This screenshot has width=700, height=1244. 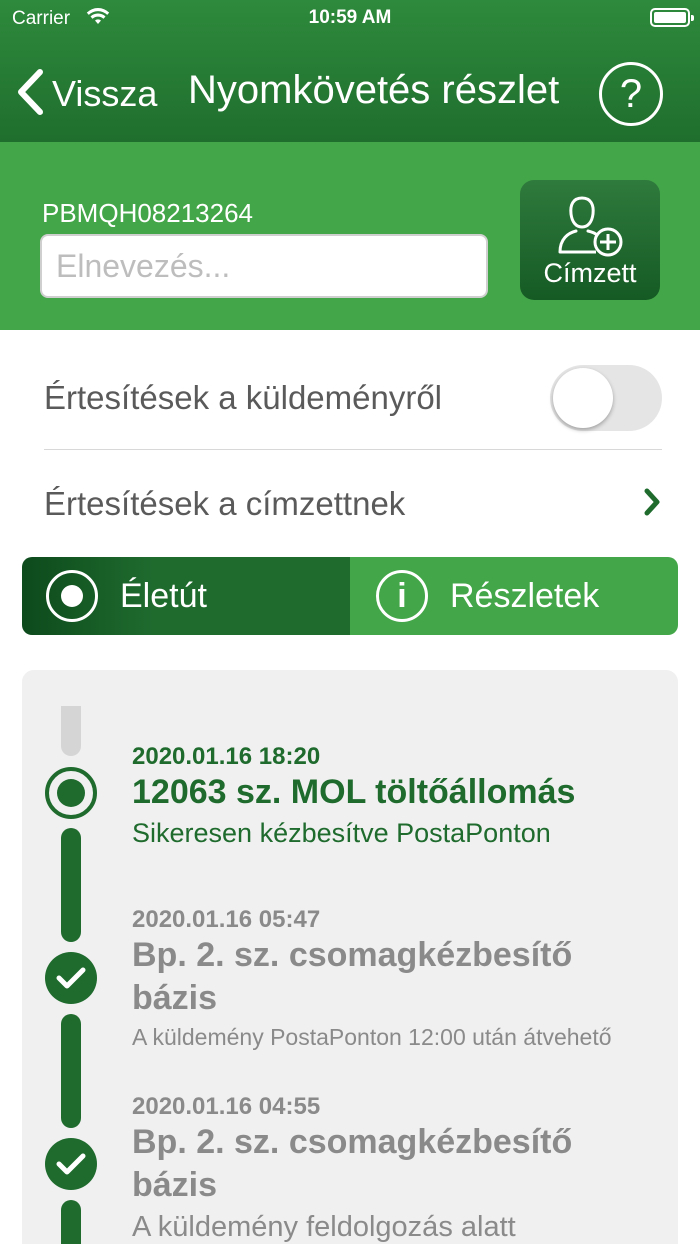 I want to click on event-date: 2020.01.16 18:20, so click(x=226, y=756).